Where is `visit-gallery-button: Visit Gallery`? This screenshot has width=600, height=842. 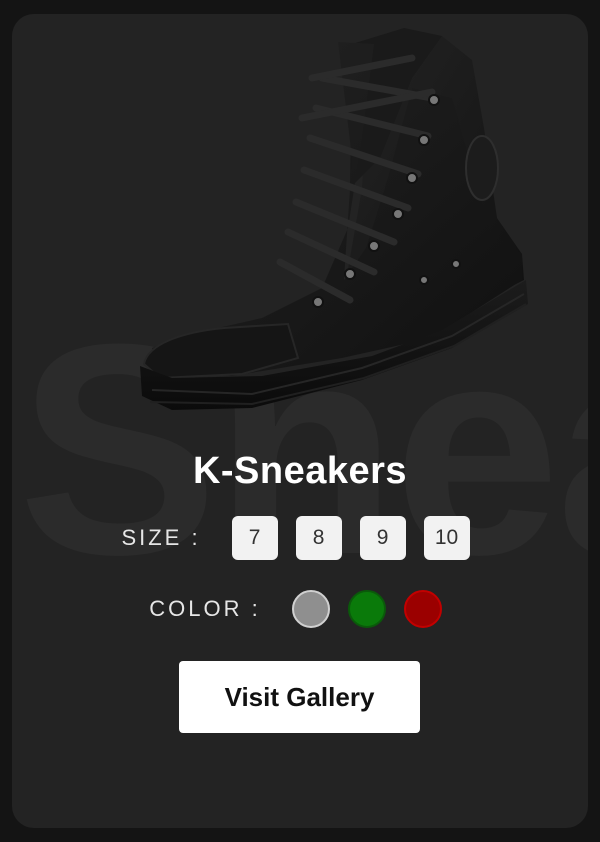
visit-gallery-button: Visit Gallery is located at coordinates (299, 697).